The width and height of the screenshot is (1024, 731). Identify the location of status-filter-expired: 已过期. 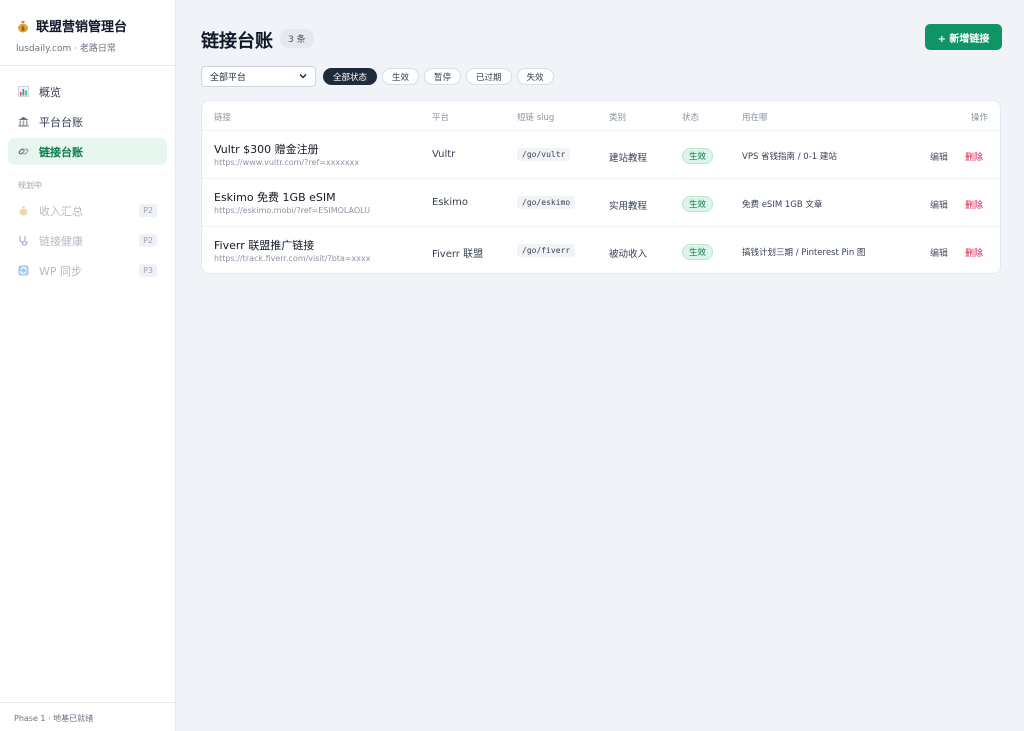
(489, 76).